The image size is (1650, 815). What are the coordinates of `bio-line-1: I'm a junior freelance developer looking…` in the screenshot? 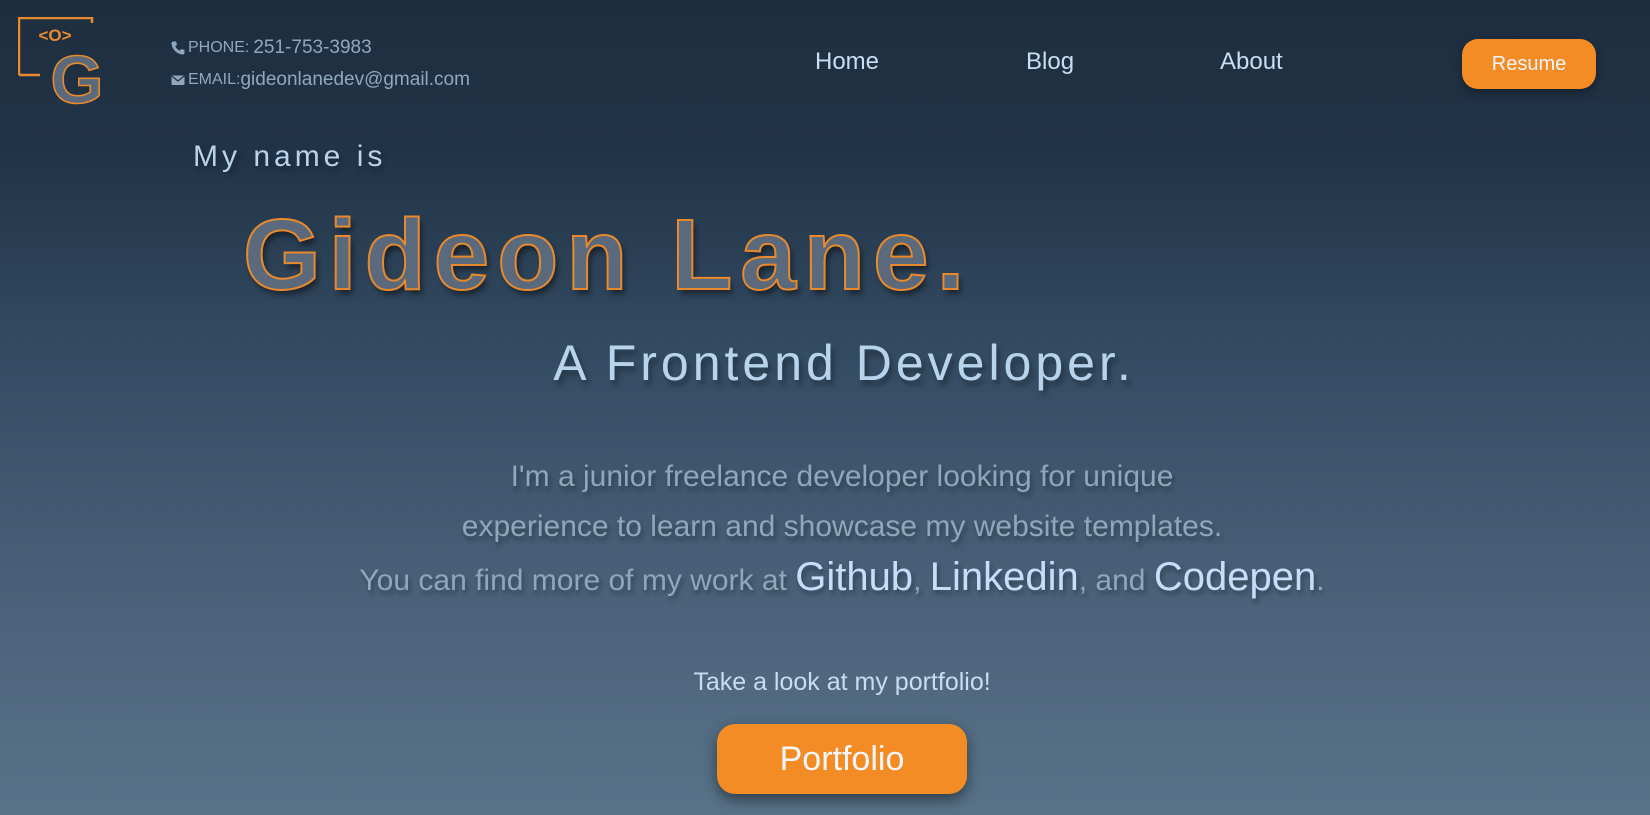 It's located at (842, 476).